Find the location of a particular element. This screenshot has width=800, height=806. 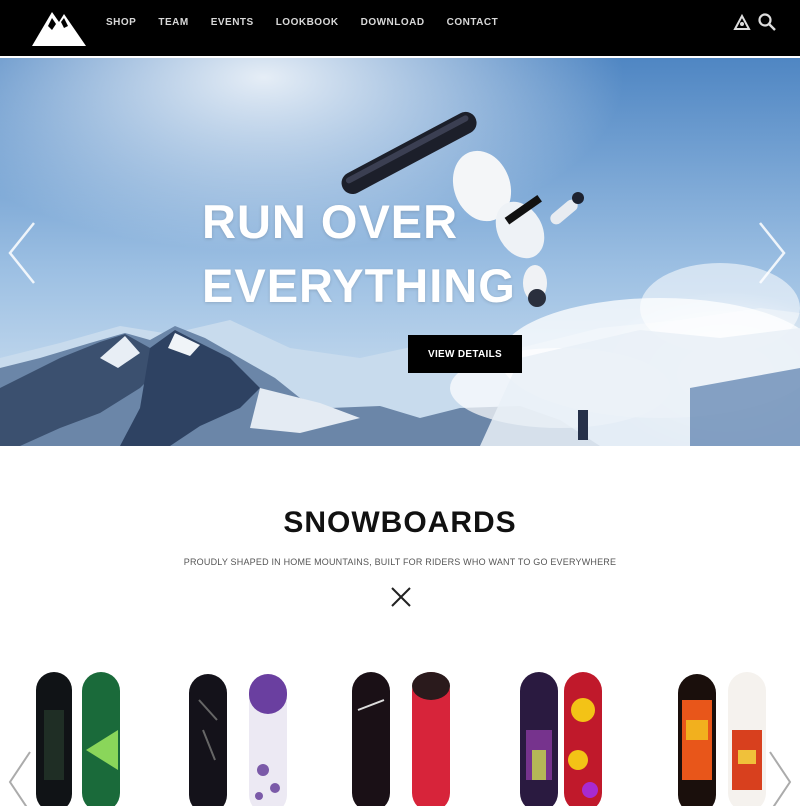

crossed-skis-icon is located at coordinates (401, 597).